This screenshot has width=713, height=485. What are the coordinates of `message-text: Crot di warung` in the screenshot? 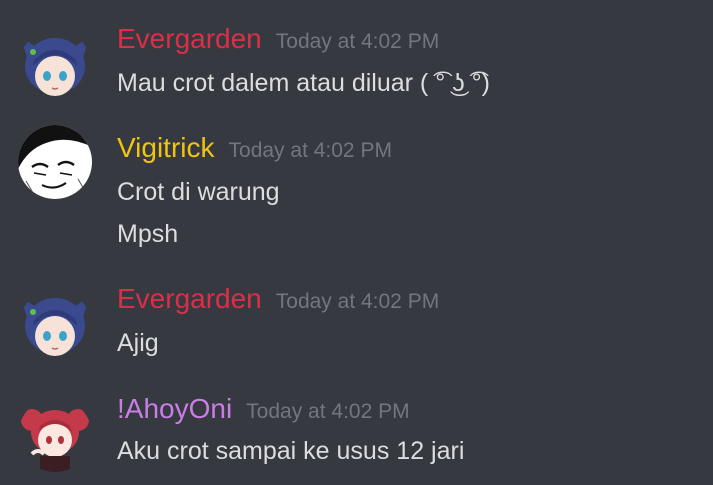 It's located at (198, 192).